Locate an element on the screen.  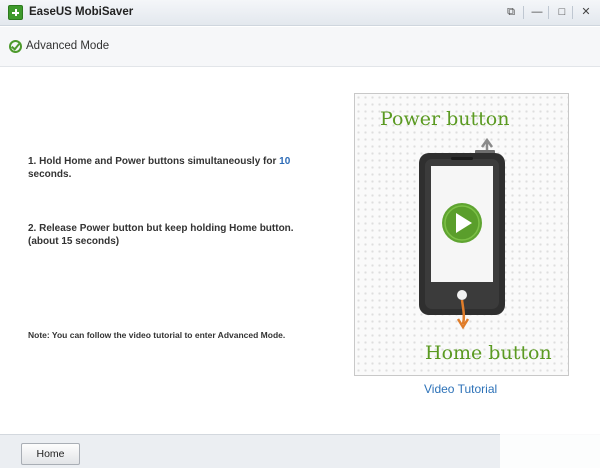
minimize-icon: — is located at coordinates (537, 12).